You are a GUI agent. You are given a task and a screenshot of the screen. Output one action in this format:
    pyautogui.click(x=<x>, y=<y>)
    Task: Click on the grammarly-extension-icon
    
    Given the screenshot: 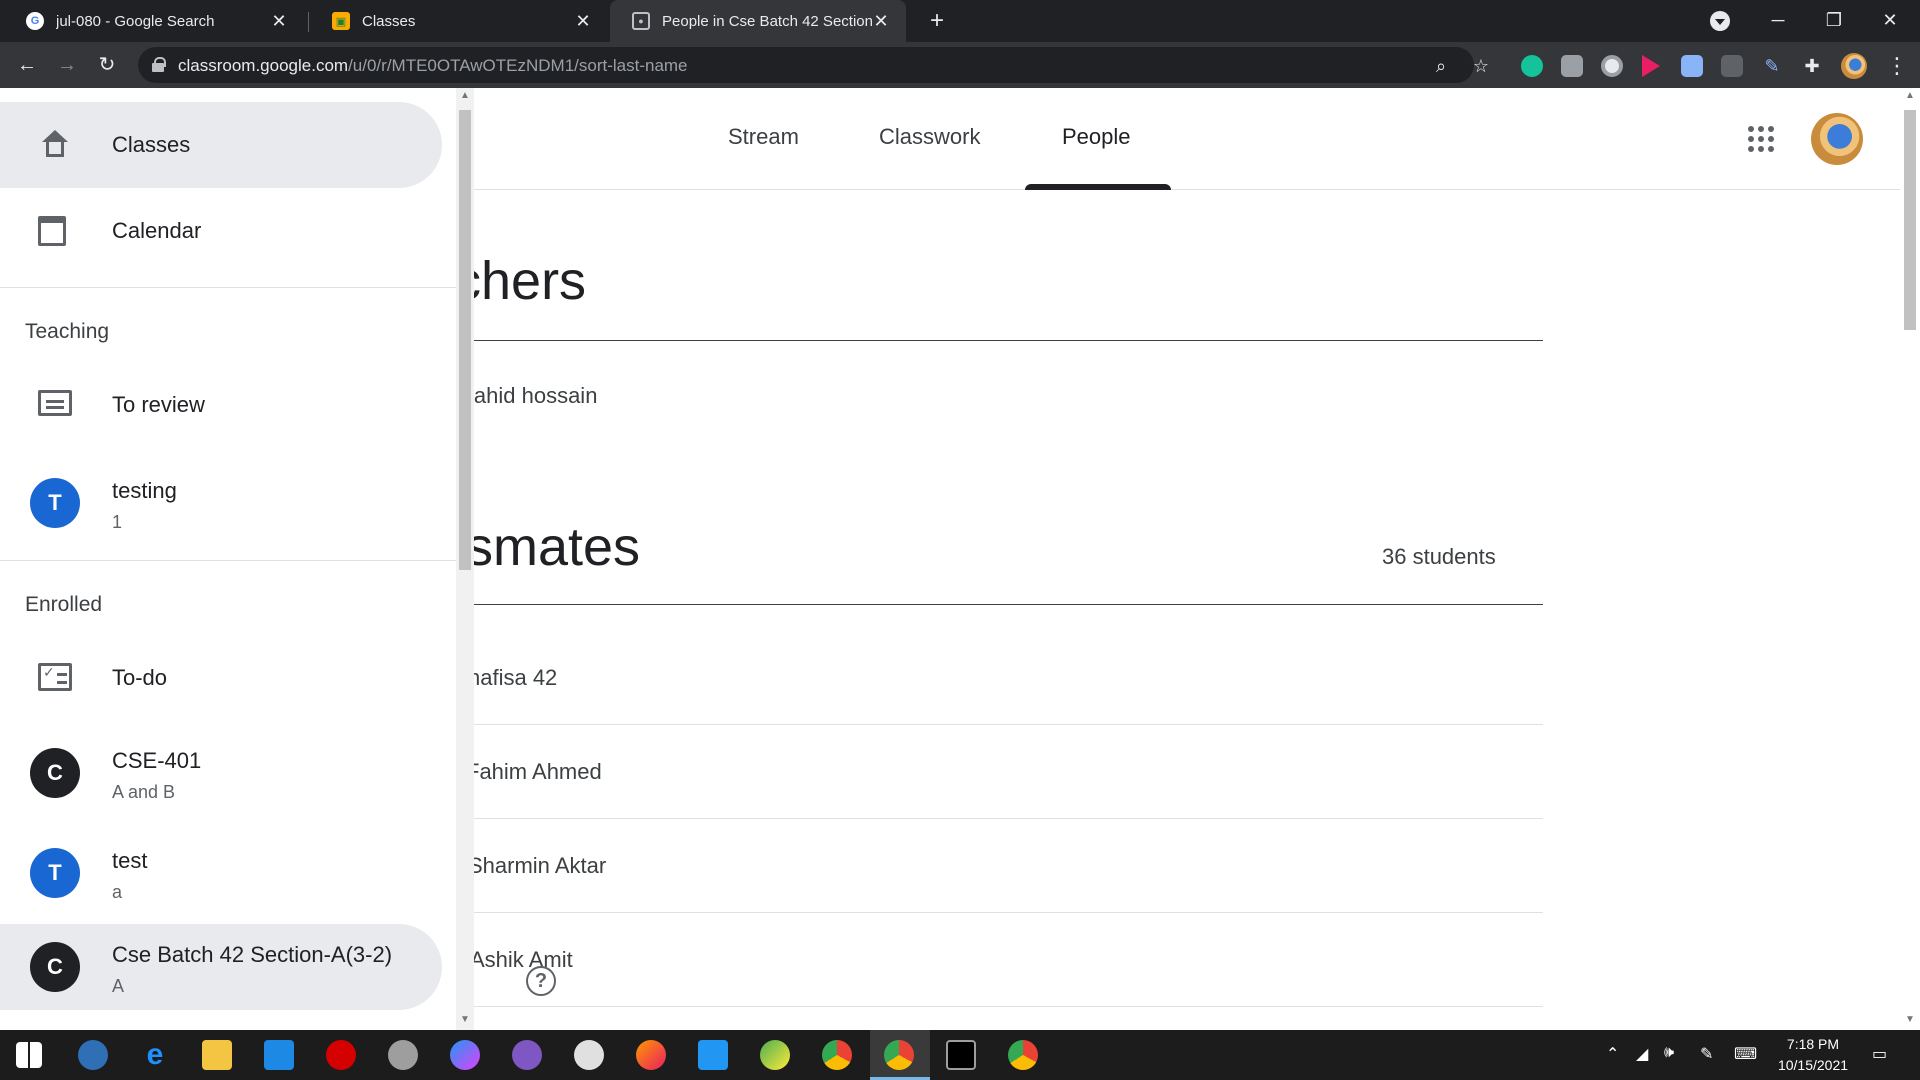 What is the action you would take?
    pyautogui.click(x=1532, y=66)
    